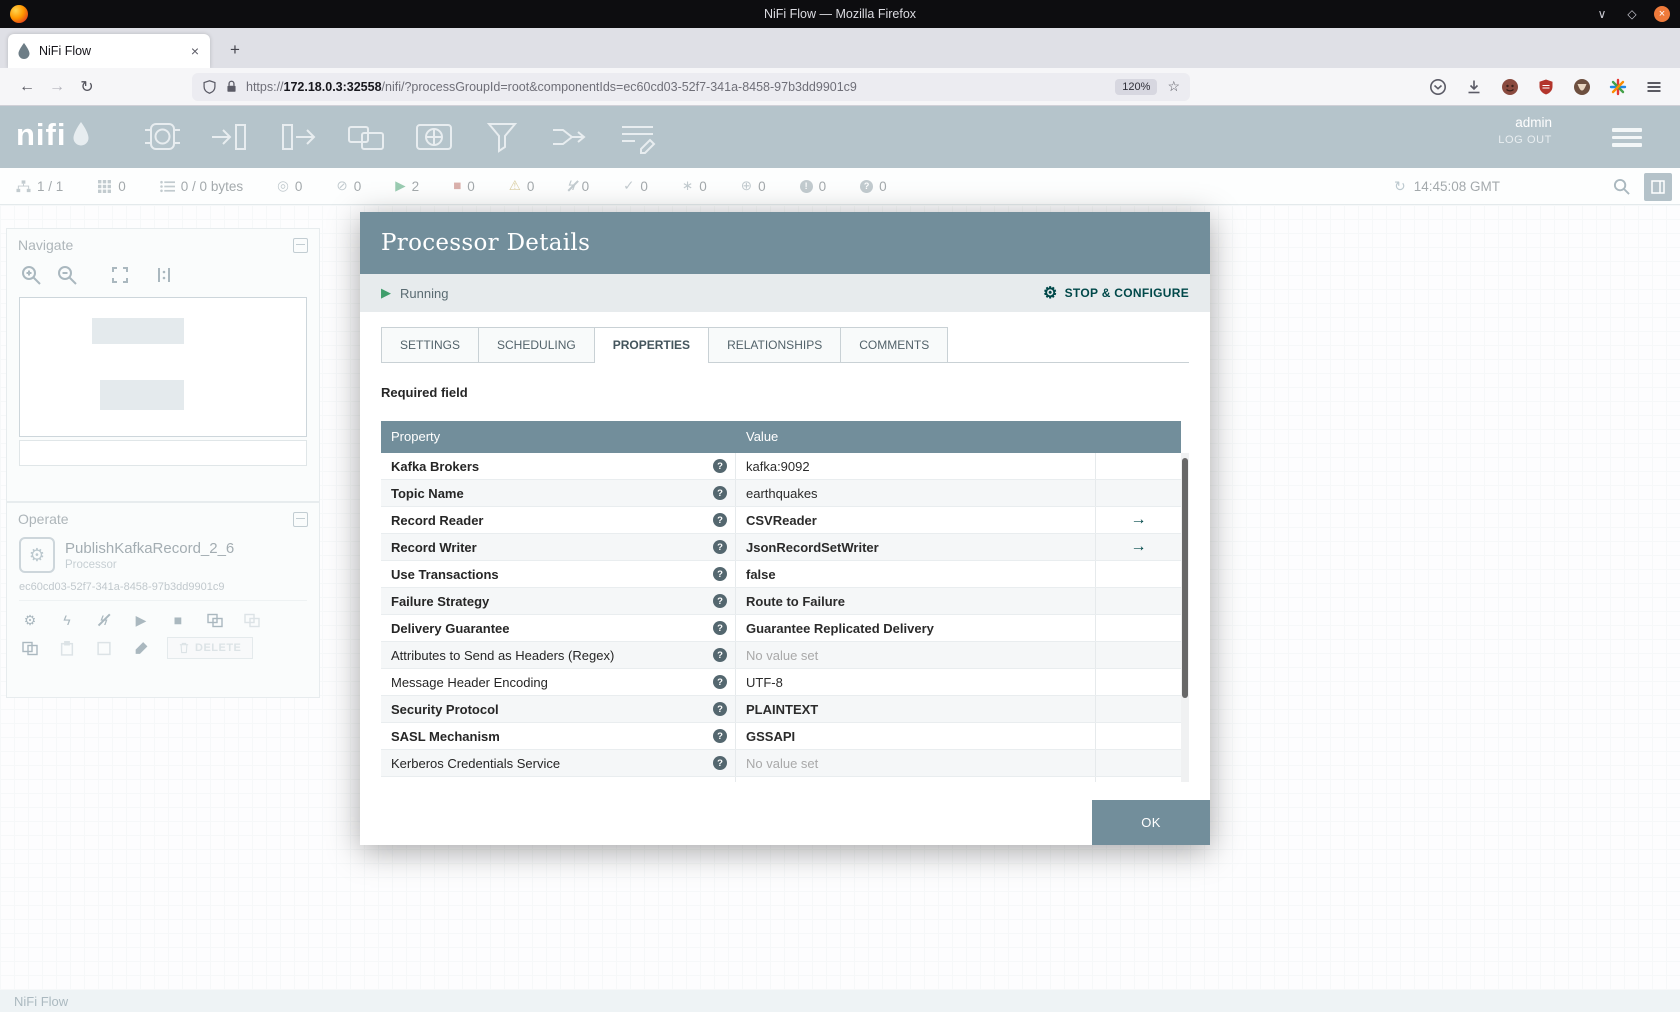 This screenshot has height=1012, width=1680. I want to click on lock-icon, so click(231, 86).